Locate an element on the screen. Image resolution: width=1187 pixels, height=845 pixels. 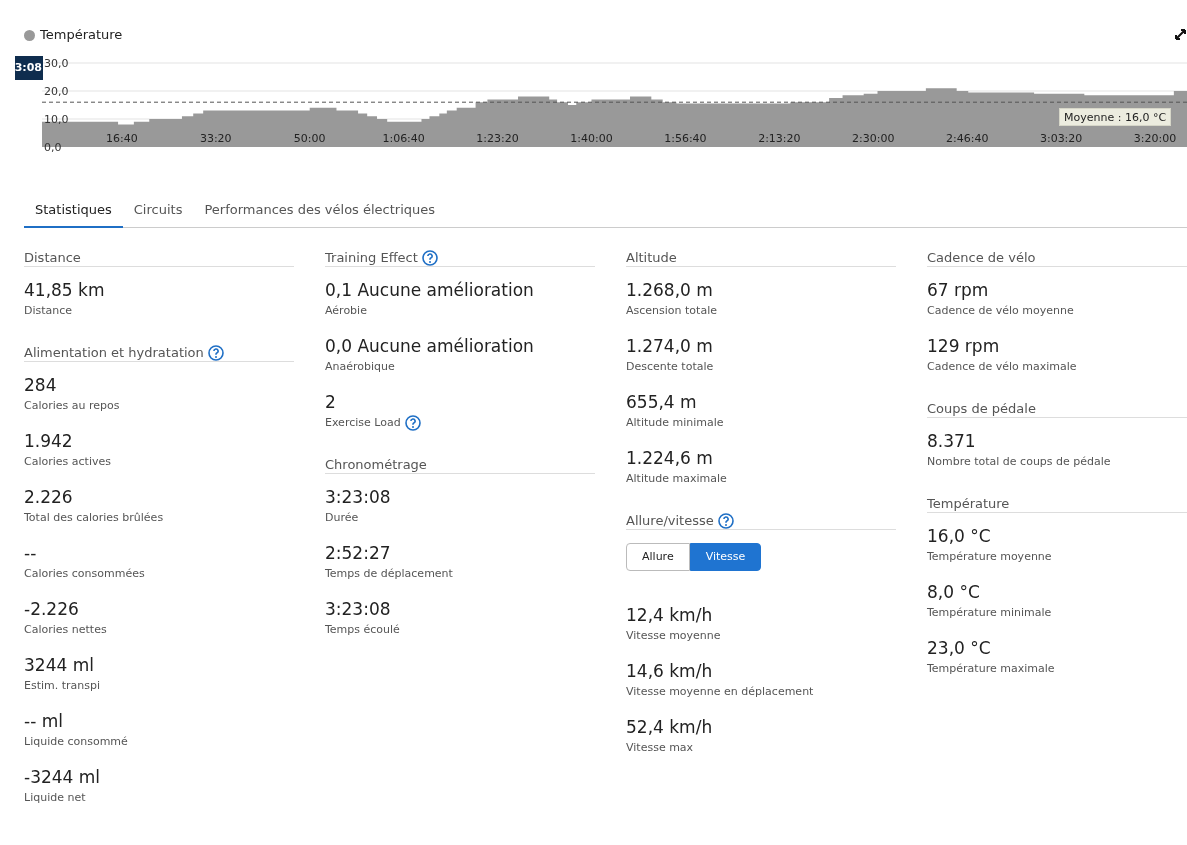
stat-label: Exercise Load is located at coordinates (363, 423).